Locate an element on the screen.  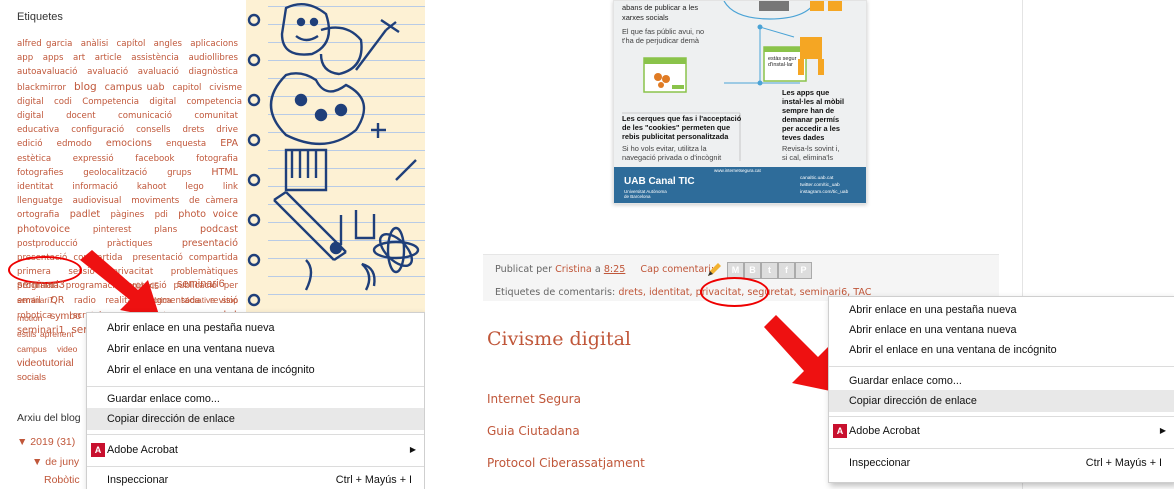
tag-link: EPA is located at coordinates (229, 143).